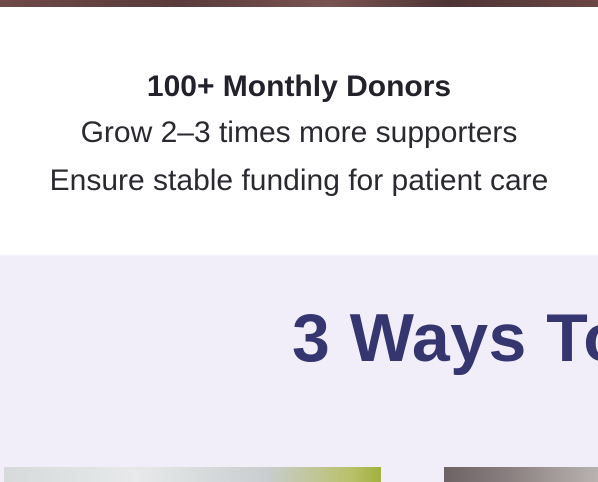 The width and height of the screenshot is (598, 482). I want to click on stats-line-funding: Ensure stable funding for patient care, so click(299, 180).